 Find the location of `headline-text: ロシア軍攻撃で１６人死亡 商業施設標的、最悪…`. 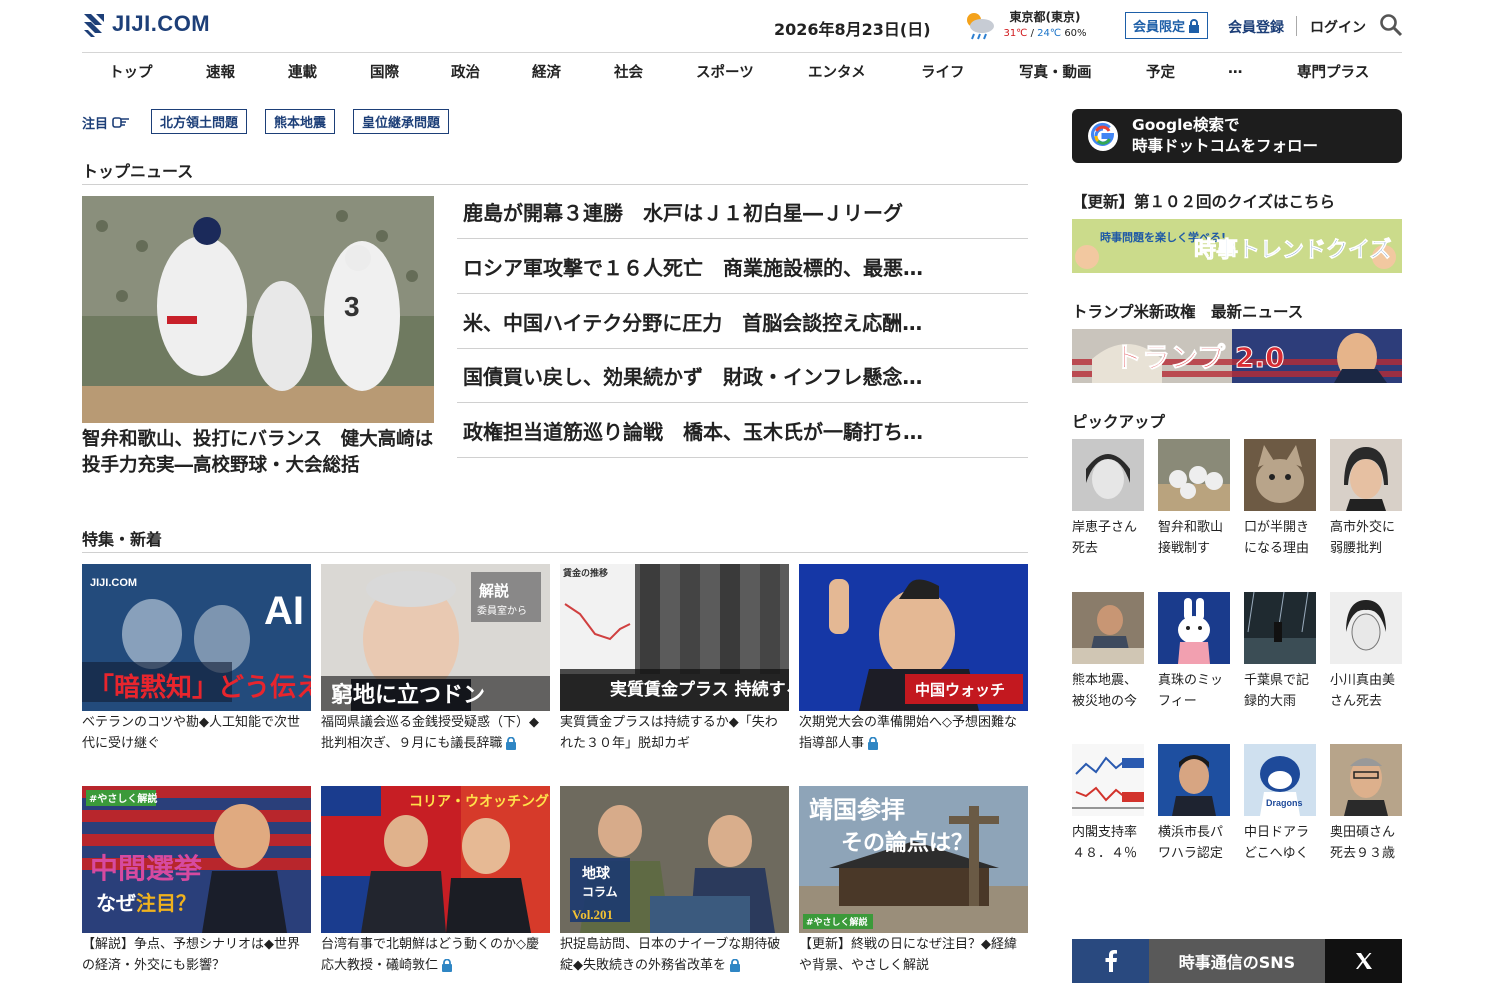

headline-text: ロシア軍攻撃で１６人死亡 商業施設標的、最悪… is located at coordinates (693, 268).